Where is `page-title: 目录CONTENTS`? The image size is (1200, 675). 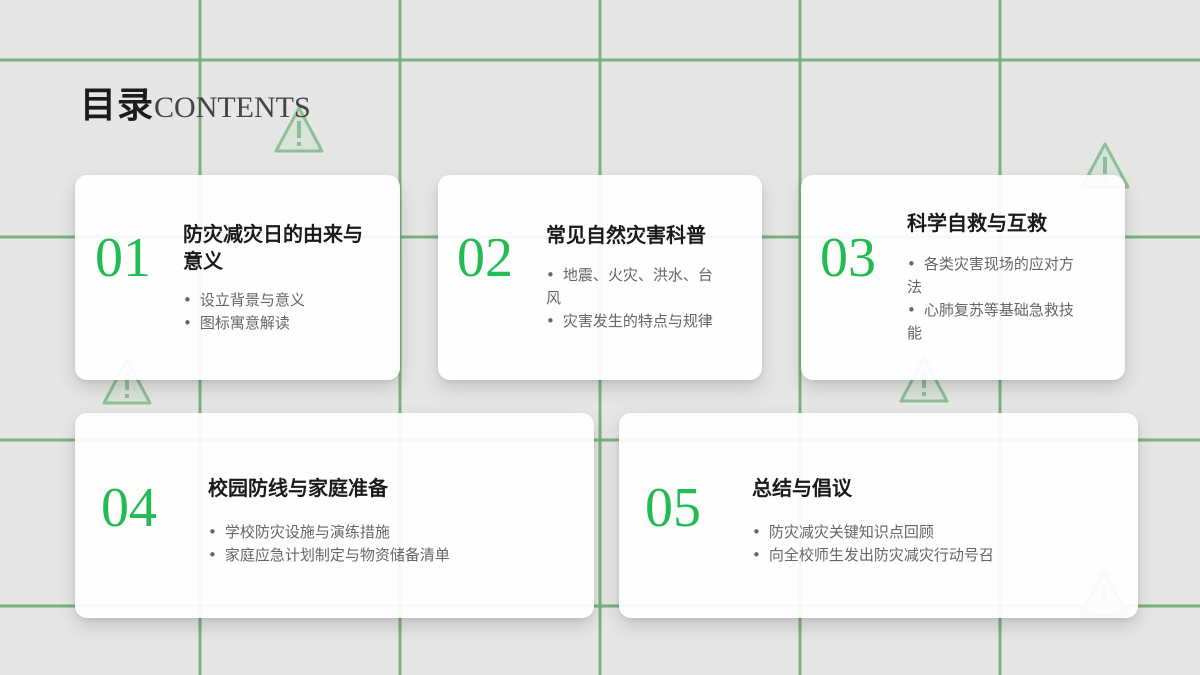 page-title: 目录CONTENTS is located at coordinates (195, 102).